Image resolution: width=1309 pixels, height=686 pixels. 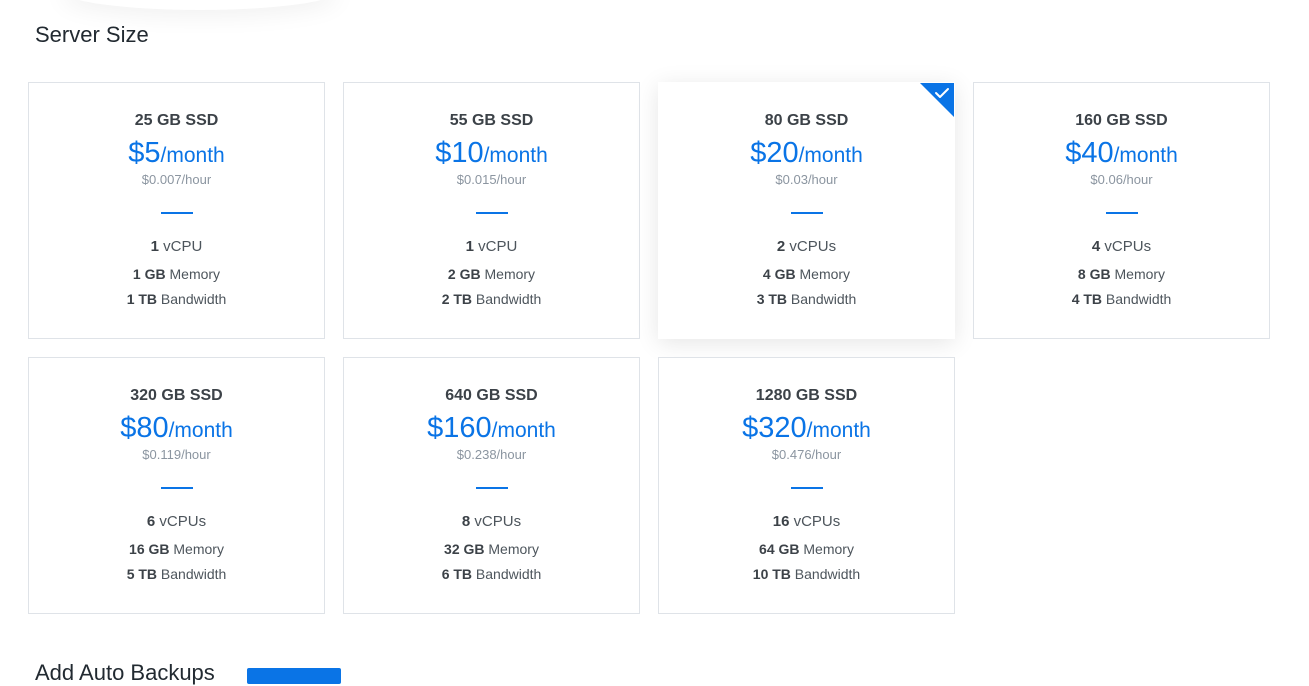 I want to click on bandwidth-amount: 1 TB, so click(x=142, y=299).